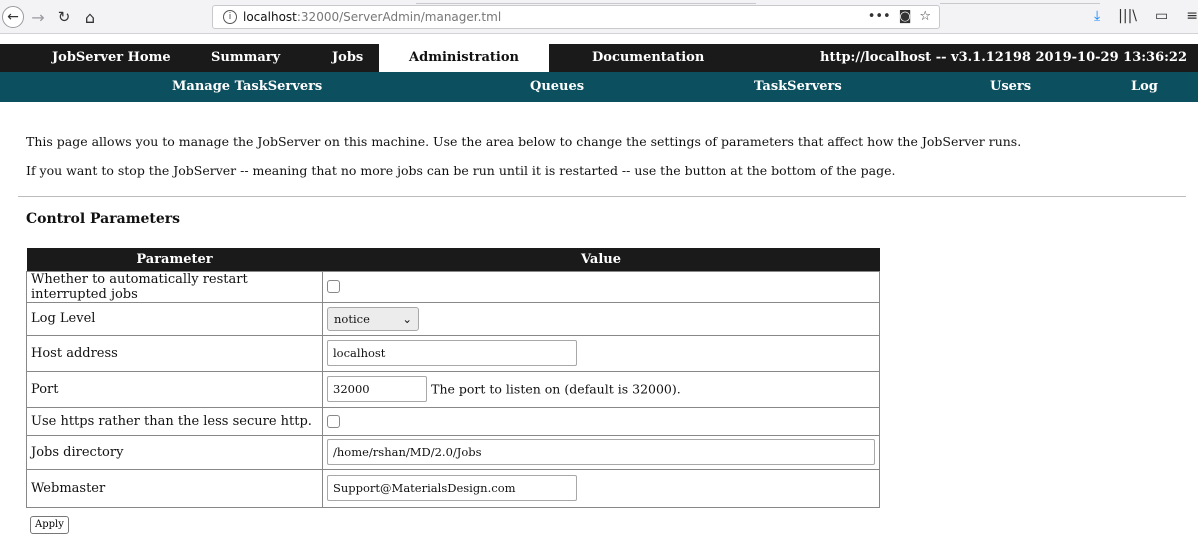 This screenshot has height=546, width=1198. I want to click on table-header-row: Parameter Value, so click(453, 259).